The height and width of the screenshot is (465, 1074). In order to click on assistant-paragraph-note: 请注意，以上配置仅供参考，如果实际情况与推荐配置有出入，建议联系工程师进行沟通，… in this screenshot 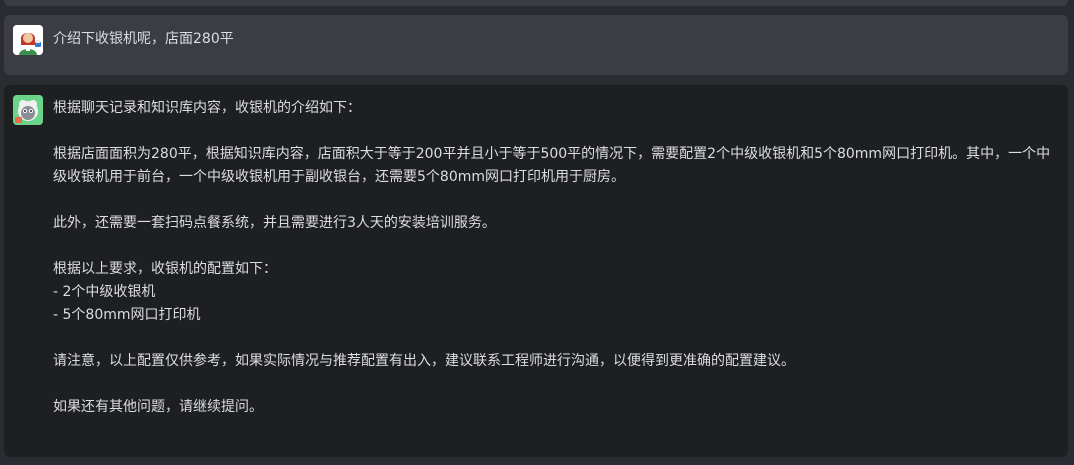, I will do `click(424, 361)`.